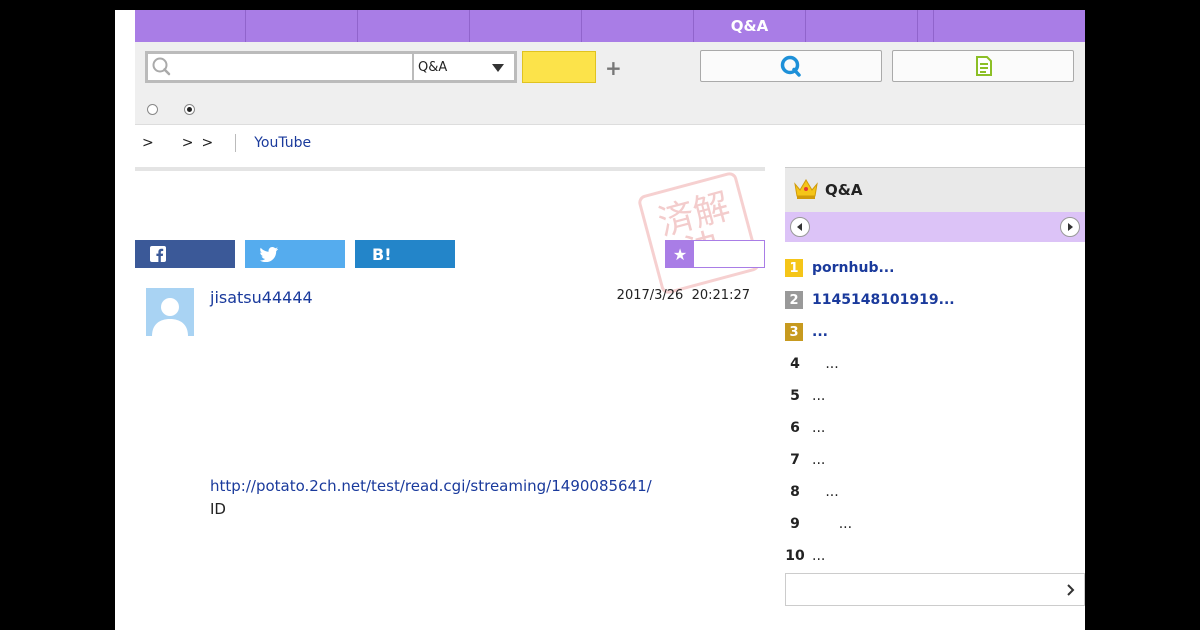 Image resolution: width=1200 pixels, height=630 pixels. Describe the element at coordinates (806, 189) in the screenshot. I see `crown-icon` at that location.